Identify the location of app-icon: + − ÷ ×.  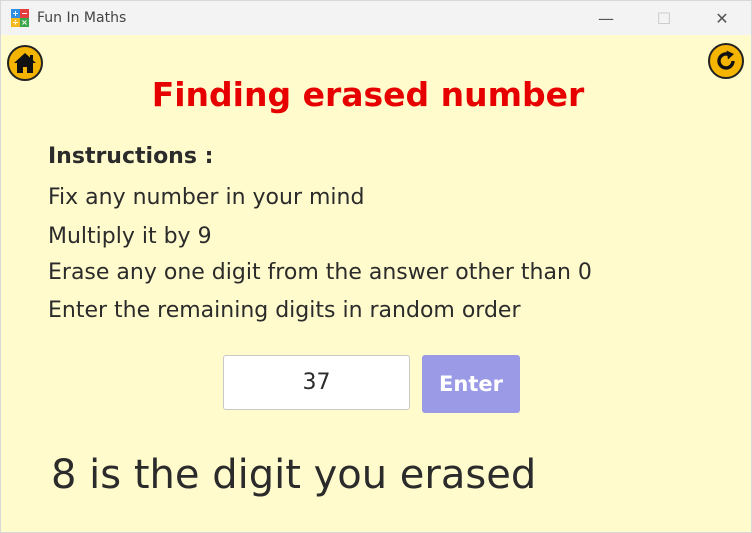
(20, 18).